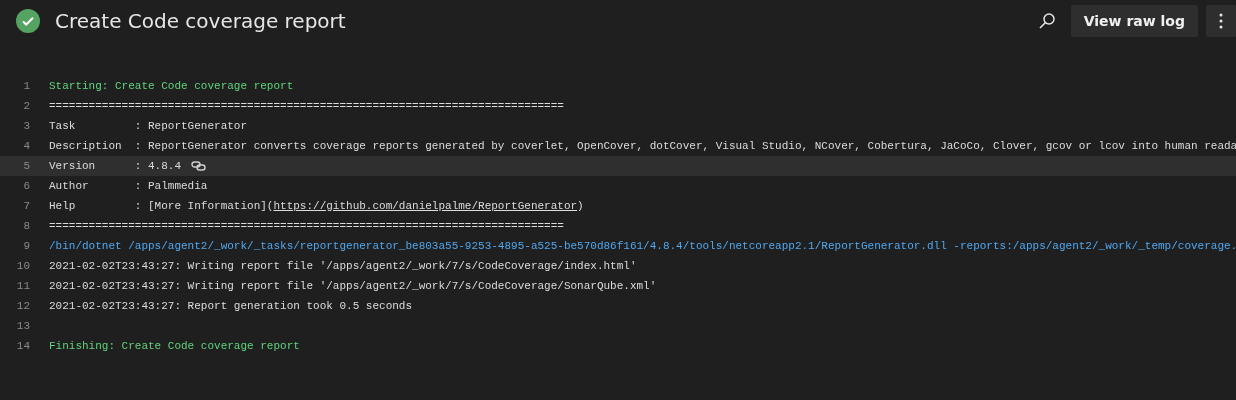  What do you see at coordinates (161, 206) in the screenshot?
I see `log-text: Help : [More Information](` at bounding box center [161, 206].